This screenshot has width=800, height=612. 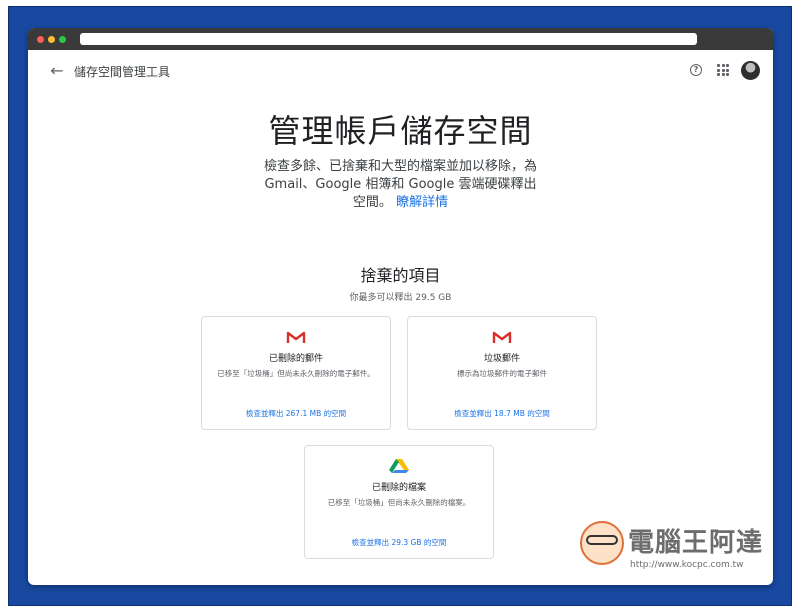 What do you see at coordinates (750, 70) in the screenshot?
I see `avatar` at bounding box center [750, 70].